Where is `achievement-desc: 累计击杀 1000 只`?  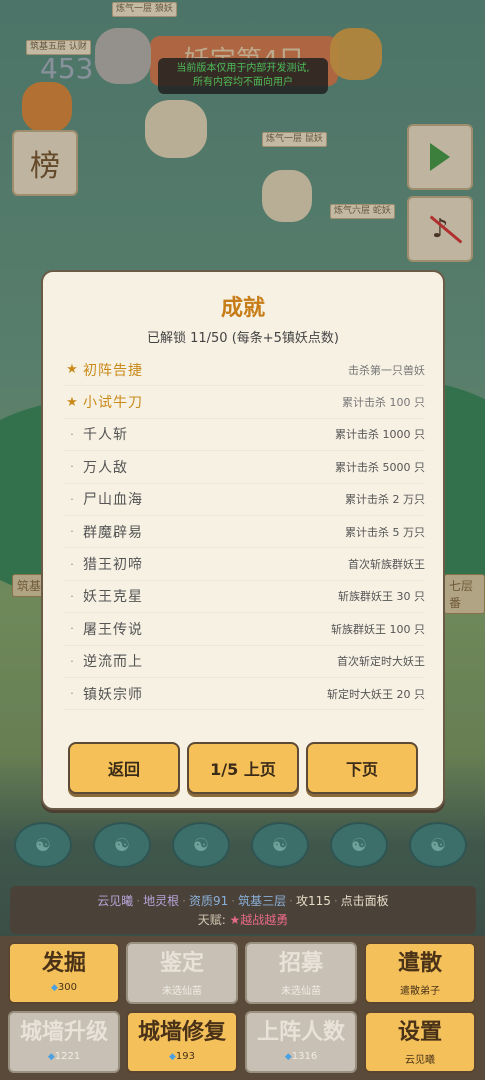 achievement-desc: 累计击杀 1000 只 is located at coordinates (380, 435).